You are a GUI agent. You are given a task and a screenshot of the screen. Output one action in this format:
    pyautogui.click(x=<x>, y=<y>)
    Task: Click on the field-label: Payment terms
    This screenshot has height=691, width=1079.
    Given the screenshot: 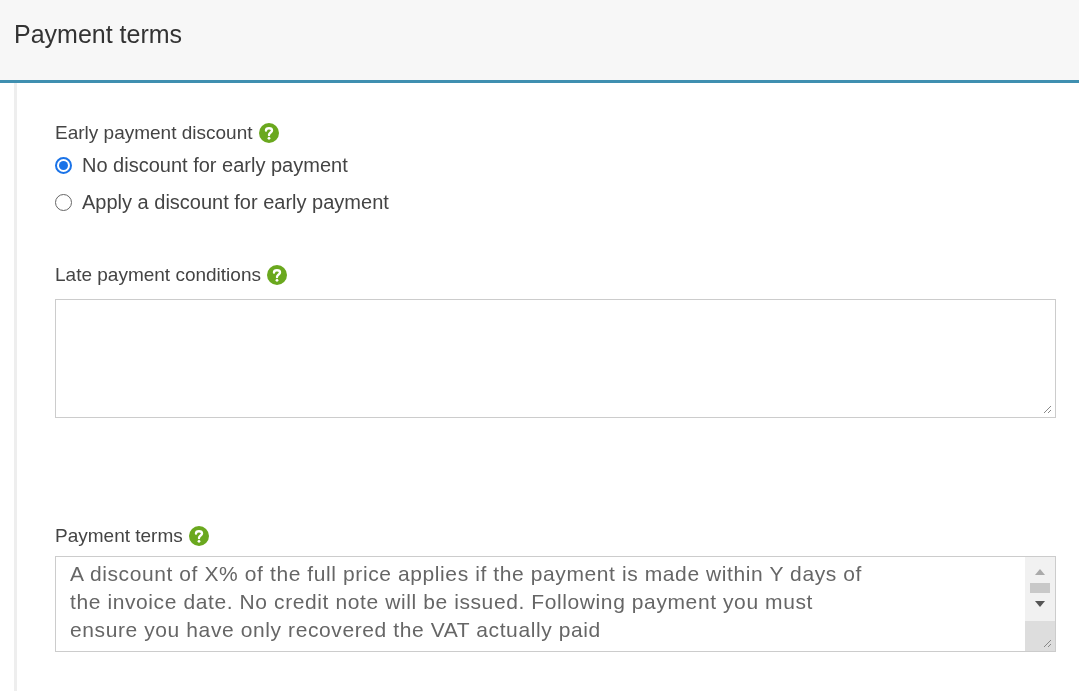 What is the action you would take?
    pyautogui.click(x=119, y=536)
    